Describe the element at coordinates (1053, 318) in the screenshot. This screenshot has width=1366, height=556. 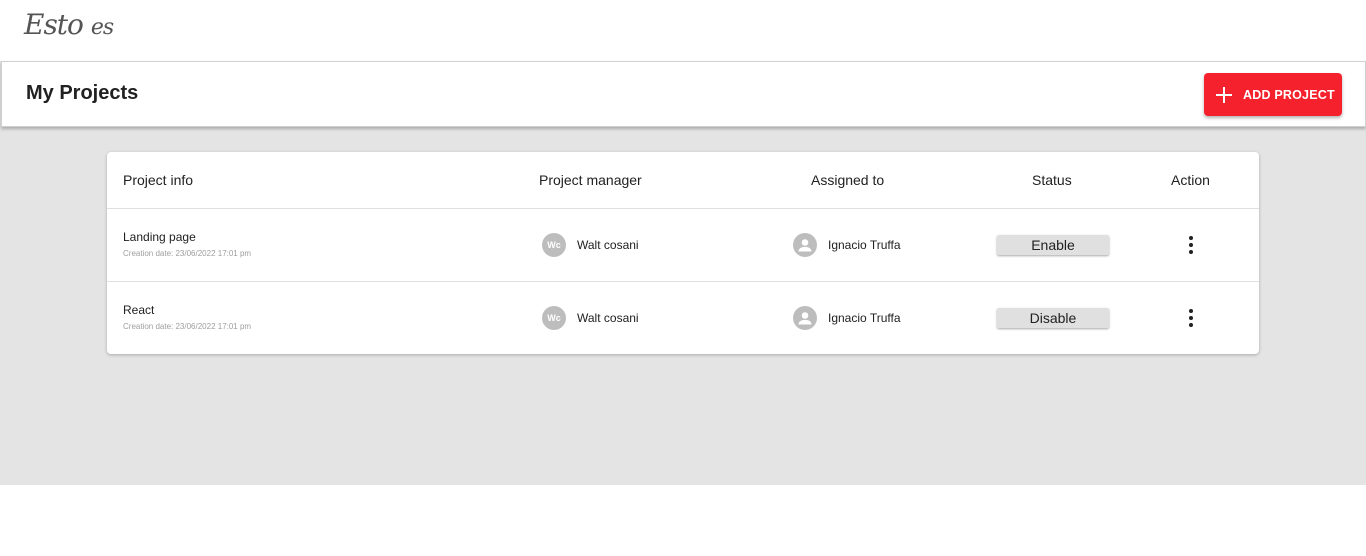
I see `status-toggle-button: Disable` at that location.